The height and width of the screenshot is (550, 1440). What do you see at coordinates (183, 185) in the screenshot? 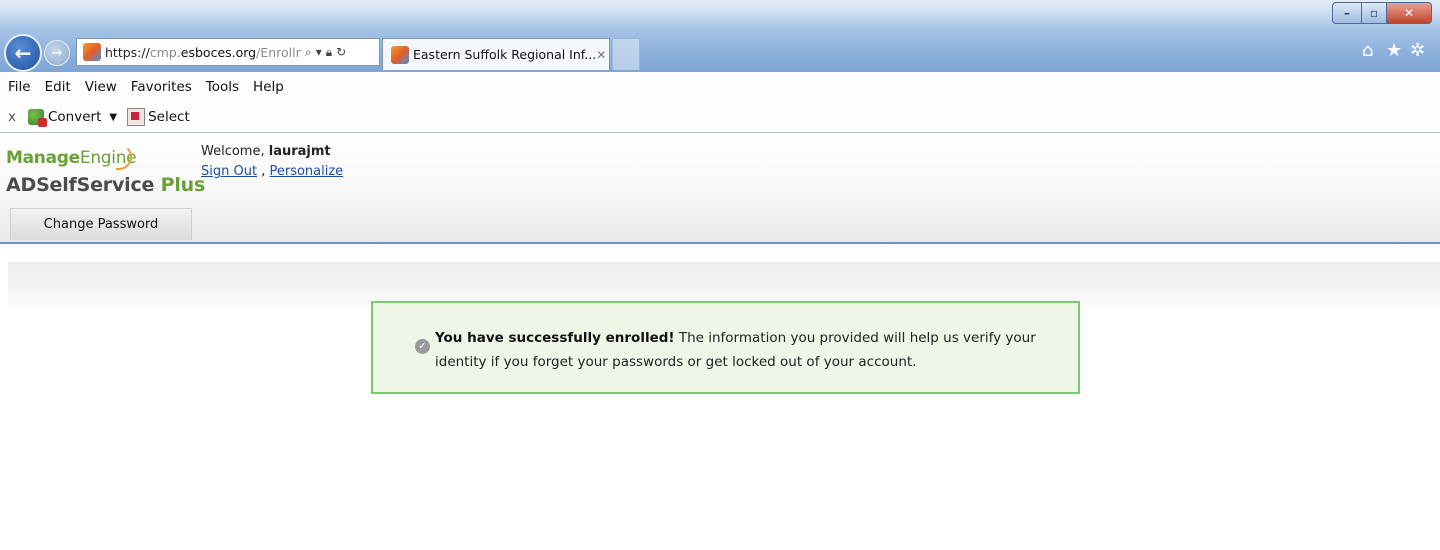
I see `logo-plus-text: Plus` at bounding box center [183, 185].